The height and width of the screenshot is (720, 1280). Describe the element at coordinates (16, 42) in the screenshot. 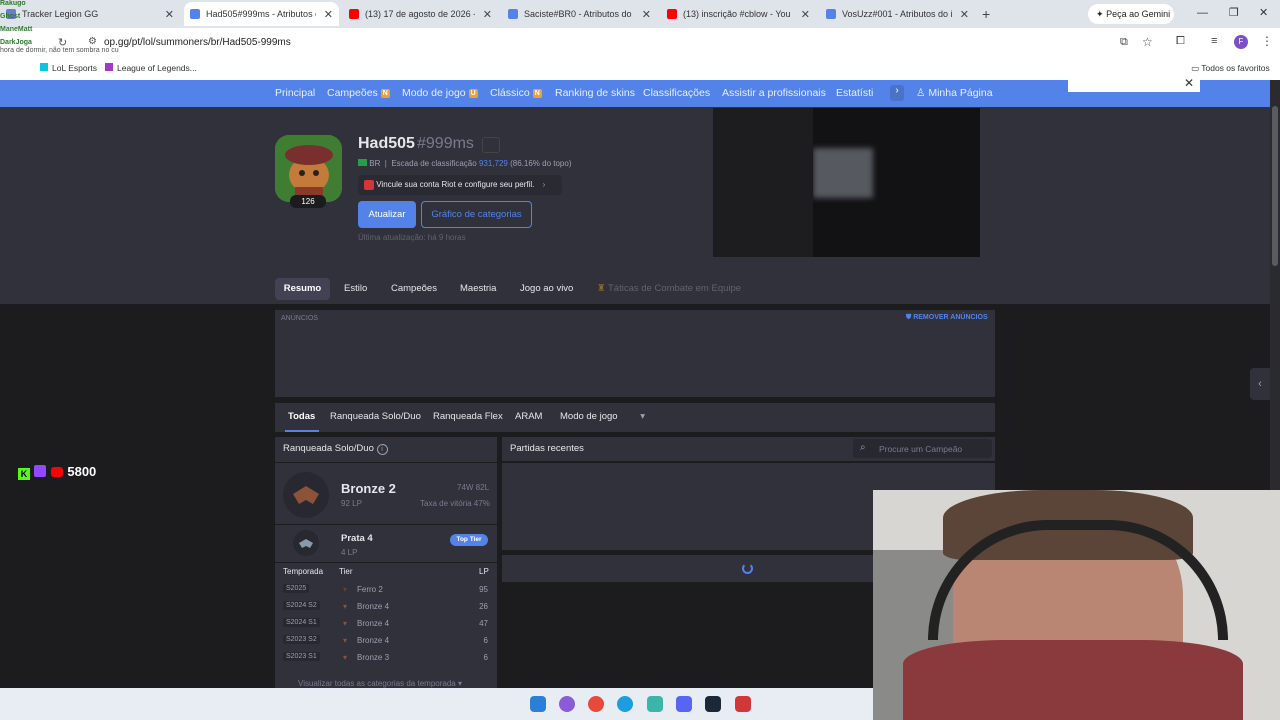

I see `chat-line: DarkJoga` at that location.